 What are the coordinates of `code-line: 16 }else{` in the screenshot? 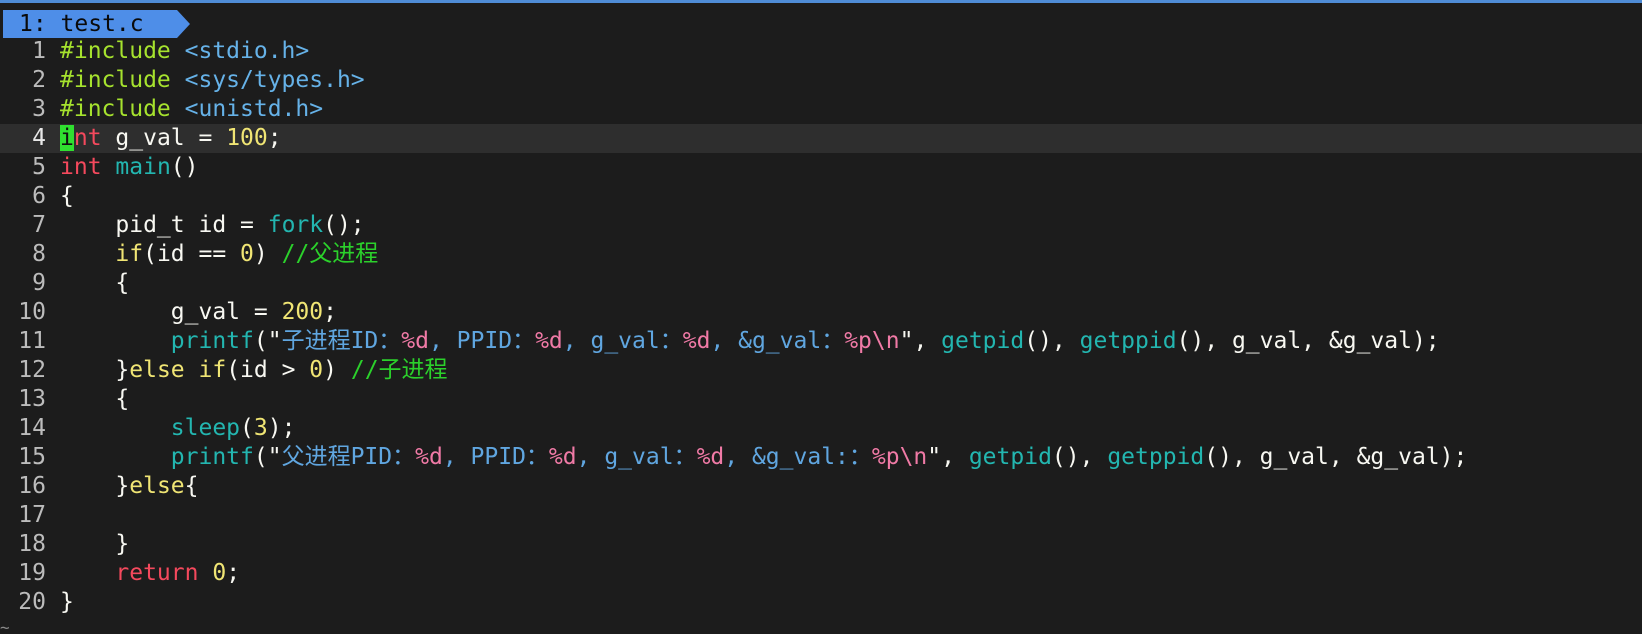 It's located at (821, 486).